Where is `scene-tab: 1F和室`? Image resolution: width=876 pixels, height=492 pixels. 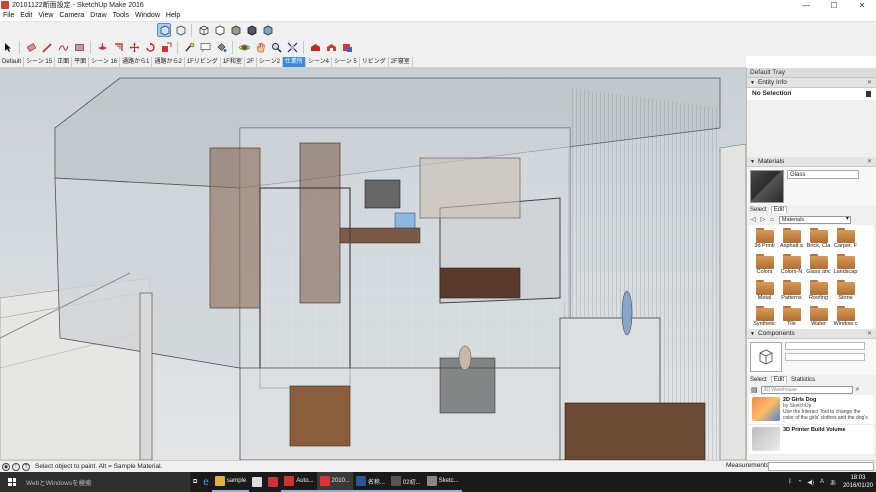 scene-tab: 1F和室 is located at coordinates (233, 61).